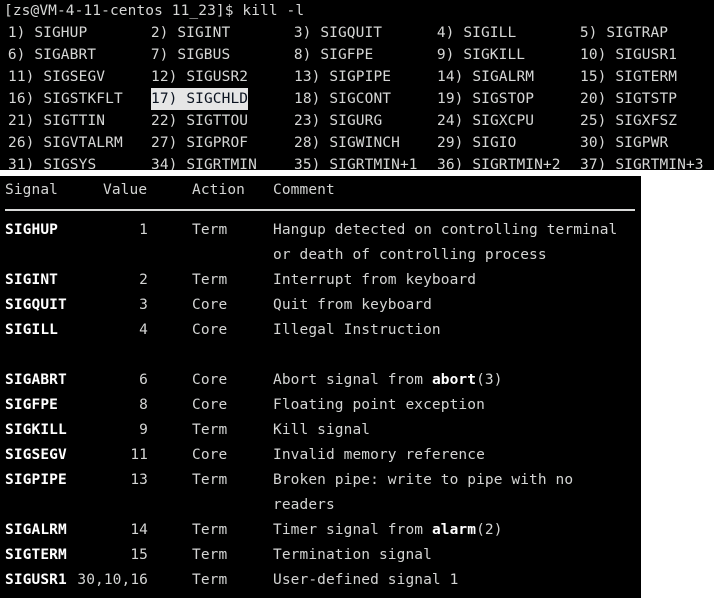  What do you see at coordinates (304, 505) in the screenshot?
I see `signal-comment: readers` at bounding box center [304, 505].